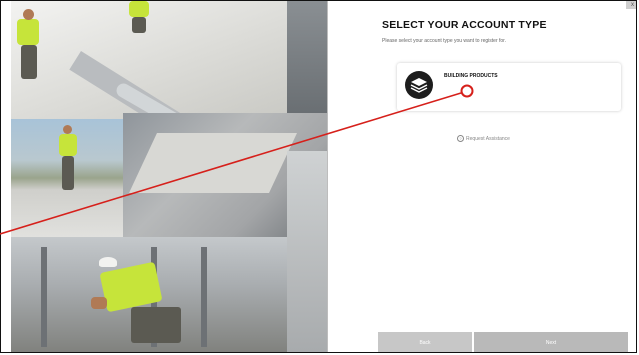 The width and height of the screenshot is (639, 355). Describe the element at coordinates (149, 294) in the screenshot. I see `construction-site-photo` at that location.